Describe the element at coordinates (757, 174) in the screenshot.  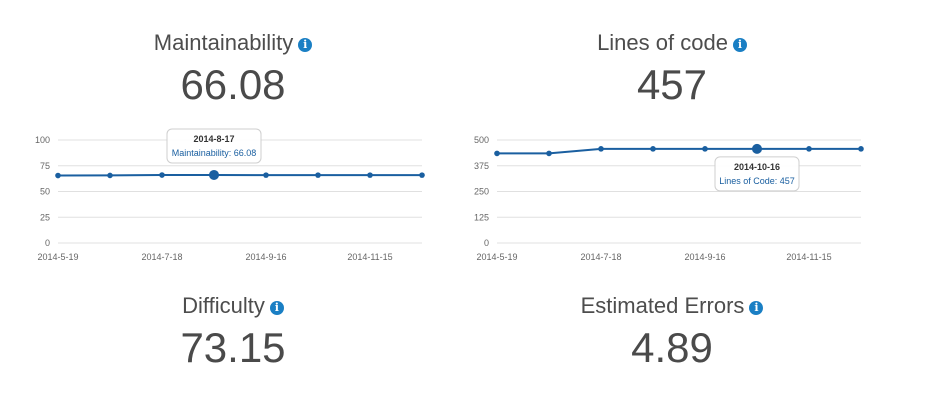
I see `tooltip: 2014-10-16 Lines of Code: 457` at that location.